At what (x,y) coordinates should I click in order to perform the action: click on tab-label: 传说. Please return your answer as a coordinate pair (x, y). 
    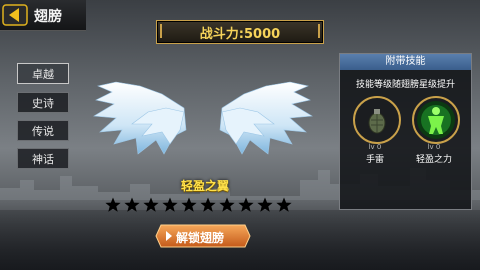
    Looking at the image, I should click on (43, 131).